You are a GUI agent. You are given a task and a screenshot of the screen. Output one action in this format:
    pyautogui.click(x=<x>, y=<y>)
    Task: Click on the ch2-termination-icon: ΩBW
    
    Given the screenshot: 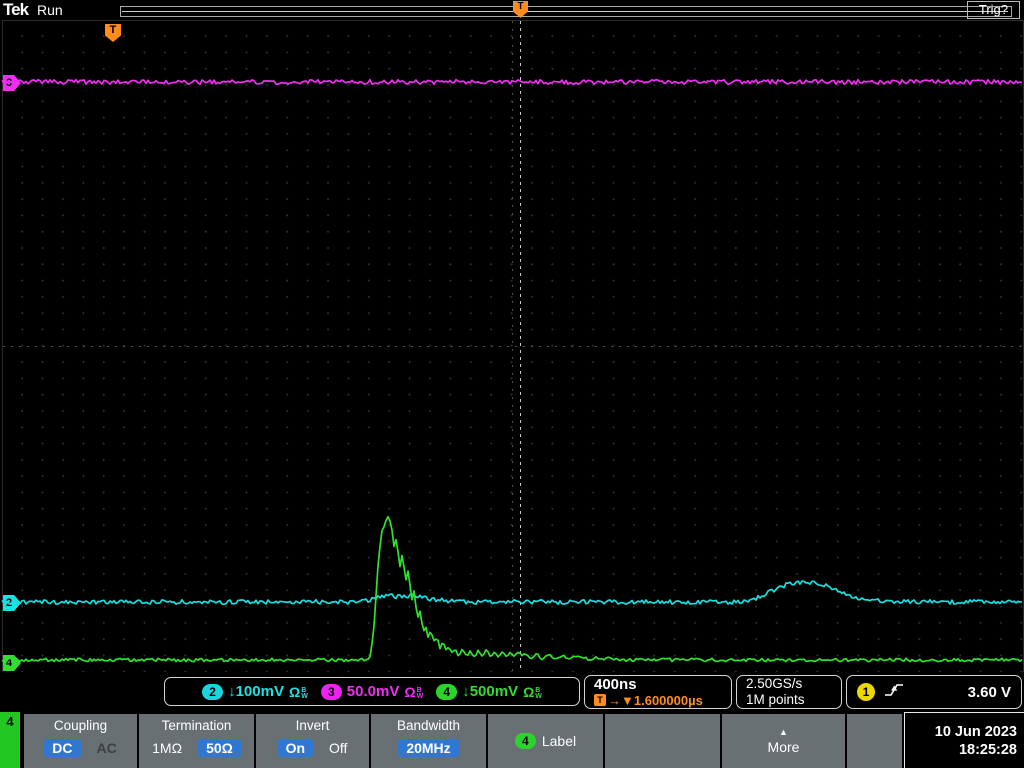 What is the action you would take?
    pyautogui.click(x=298, y=691)
    